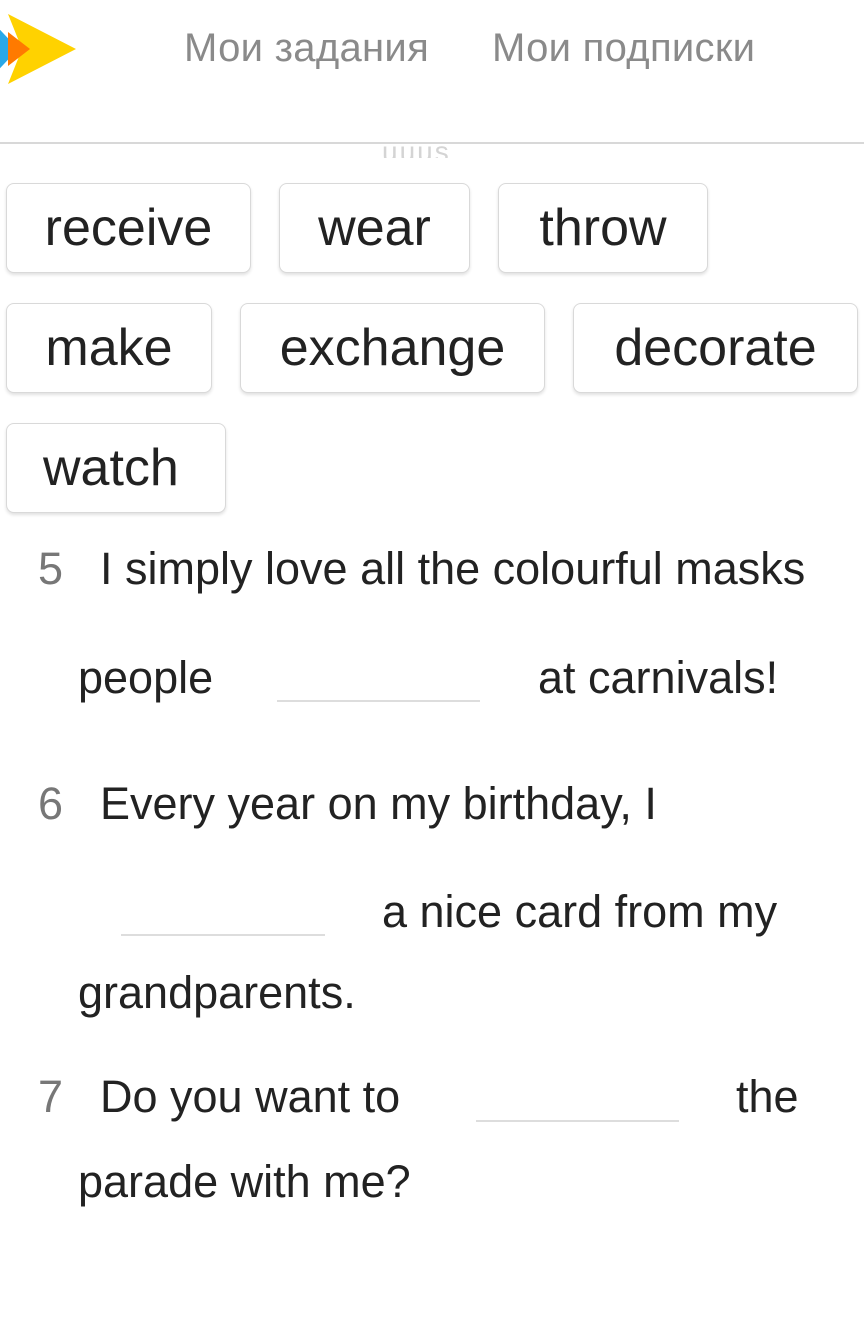  What do you see at coordinates (767, 1096) in the screenshot?
I see `question-7-text-part2: the` at bounding box center [767, 1096].